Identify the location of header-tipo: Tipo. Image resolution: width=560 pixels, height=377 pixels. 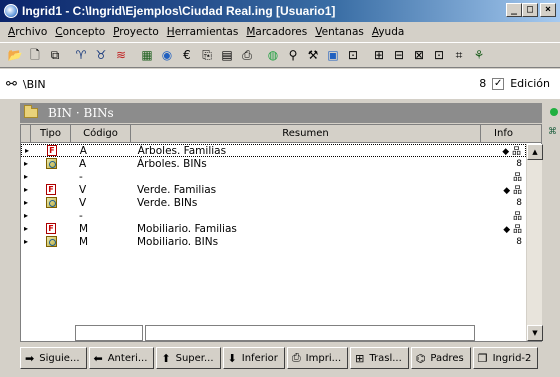
(51, 133).